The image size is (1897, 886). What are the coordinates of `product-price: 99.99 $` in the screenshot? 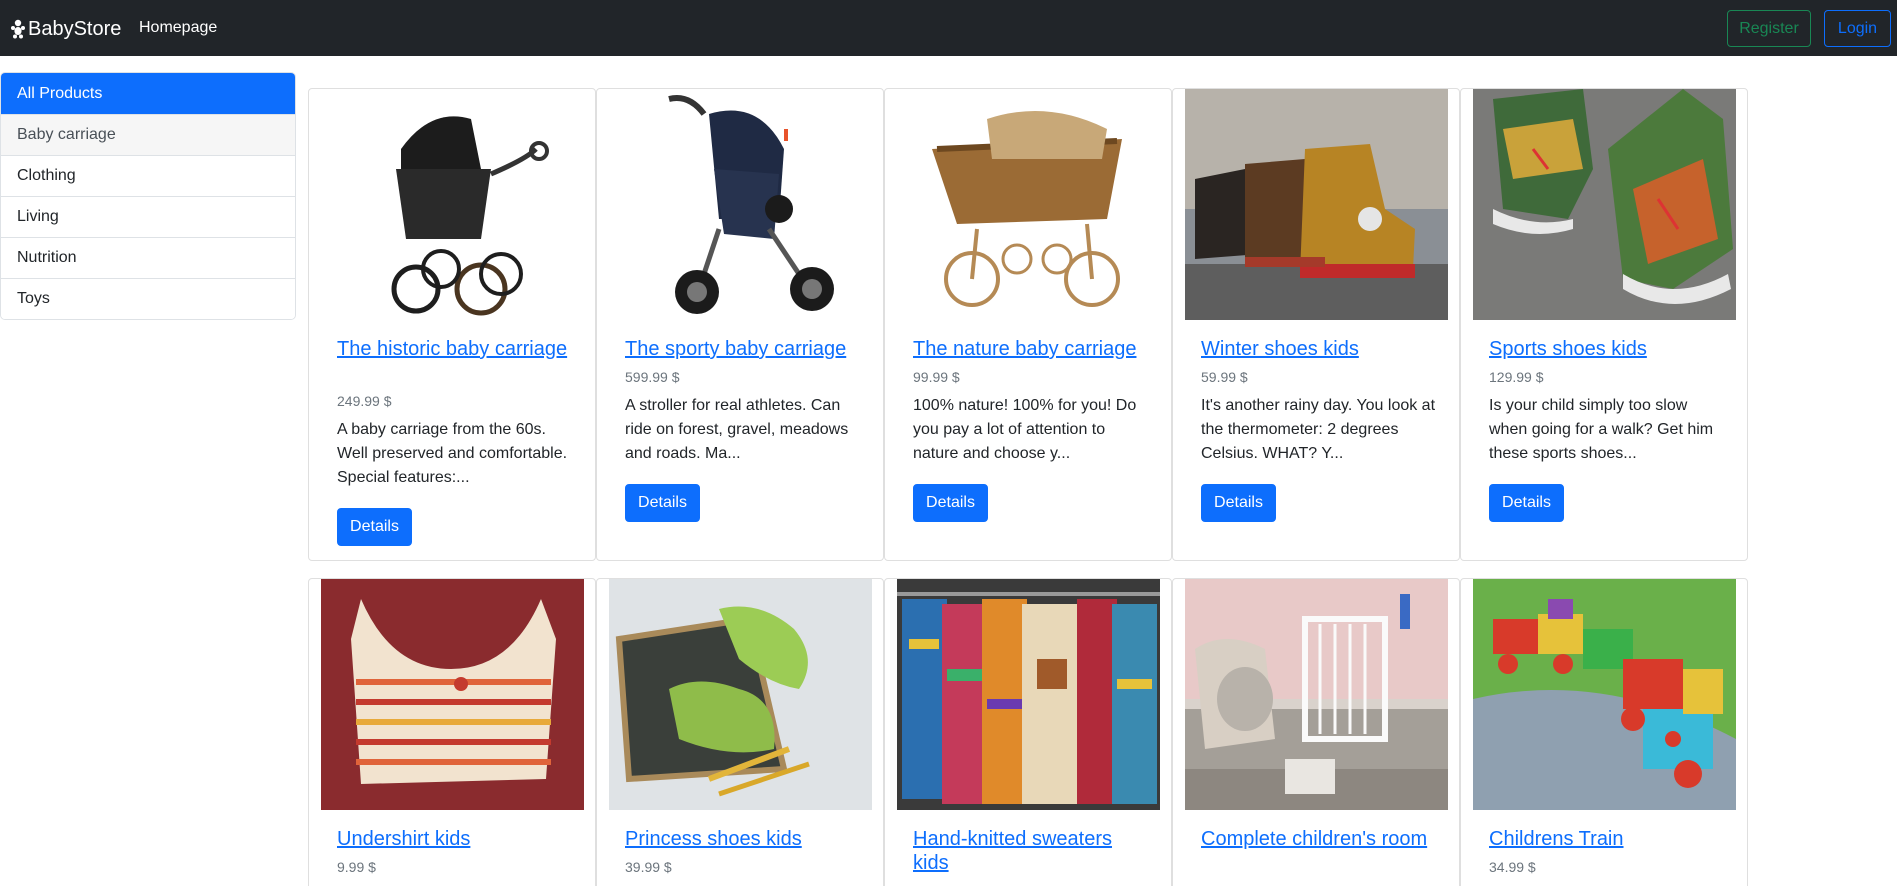 It's located at (936, 377).